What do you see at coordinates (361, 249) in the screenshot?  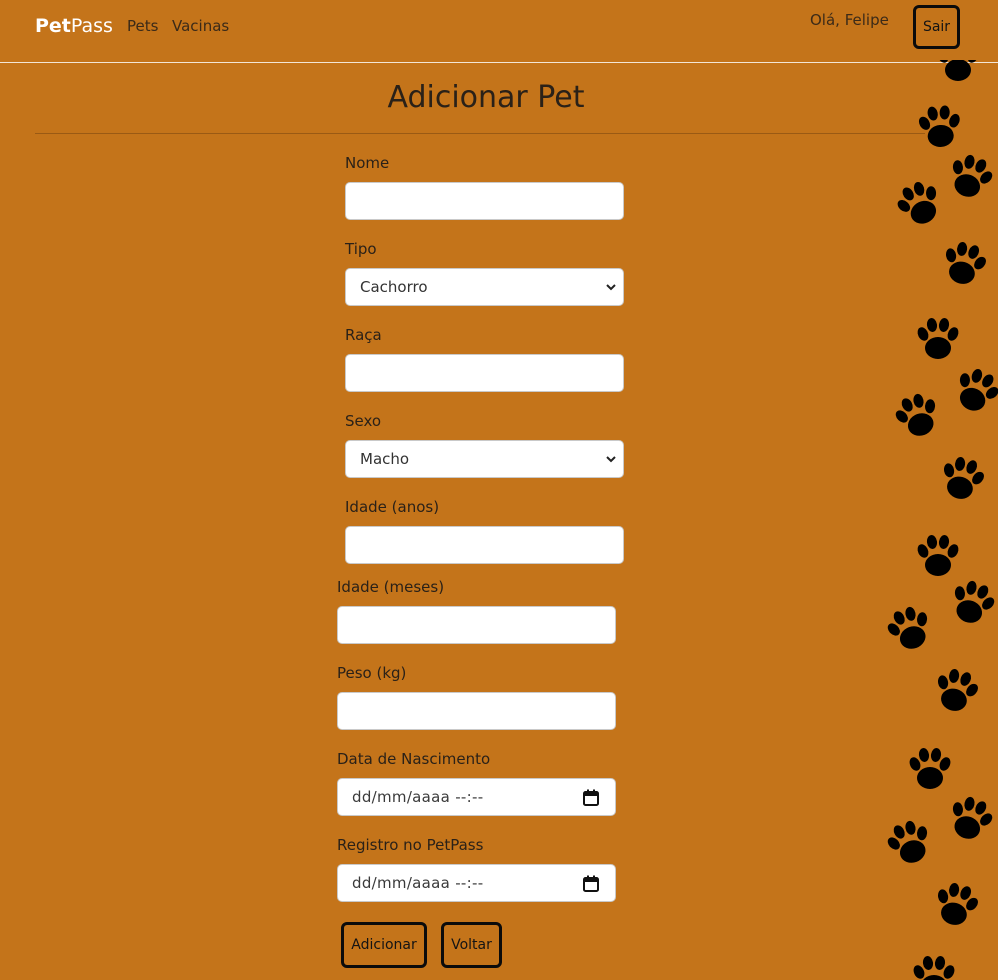 I see `tipo-label: Tipo` at bounding box center [361, 249].